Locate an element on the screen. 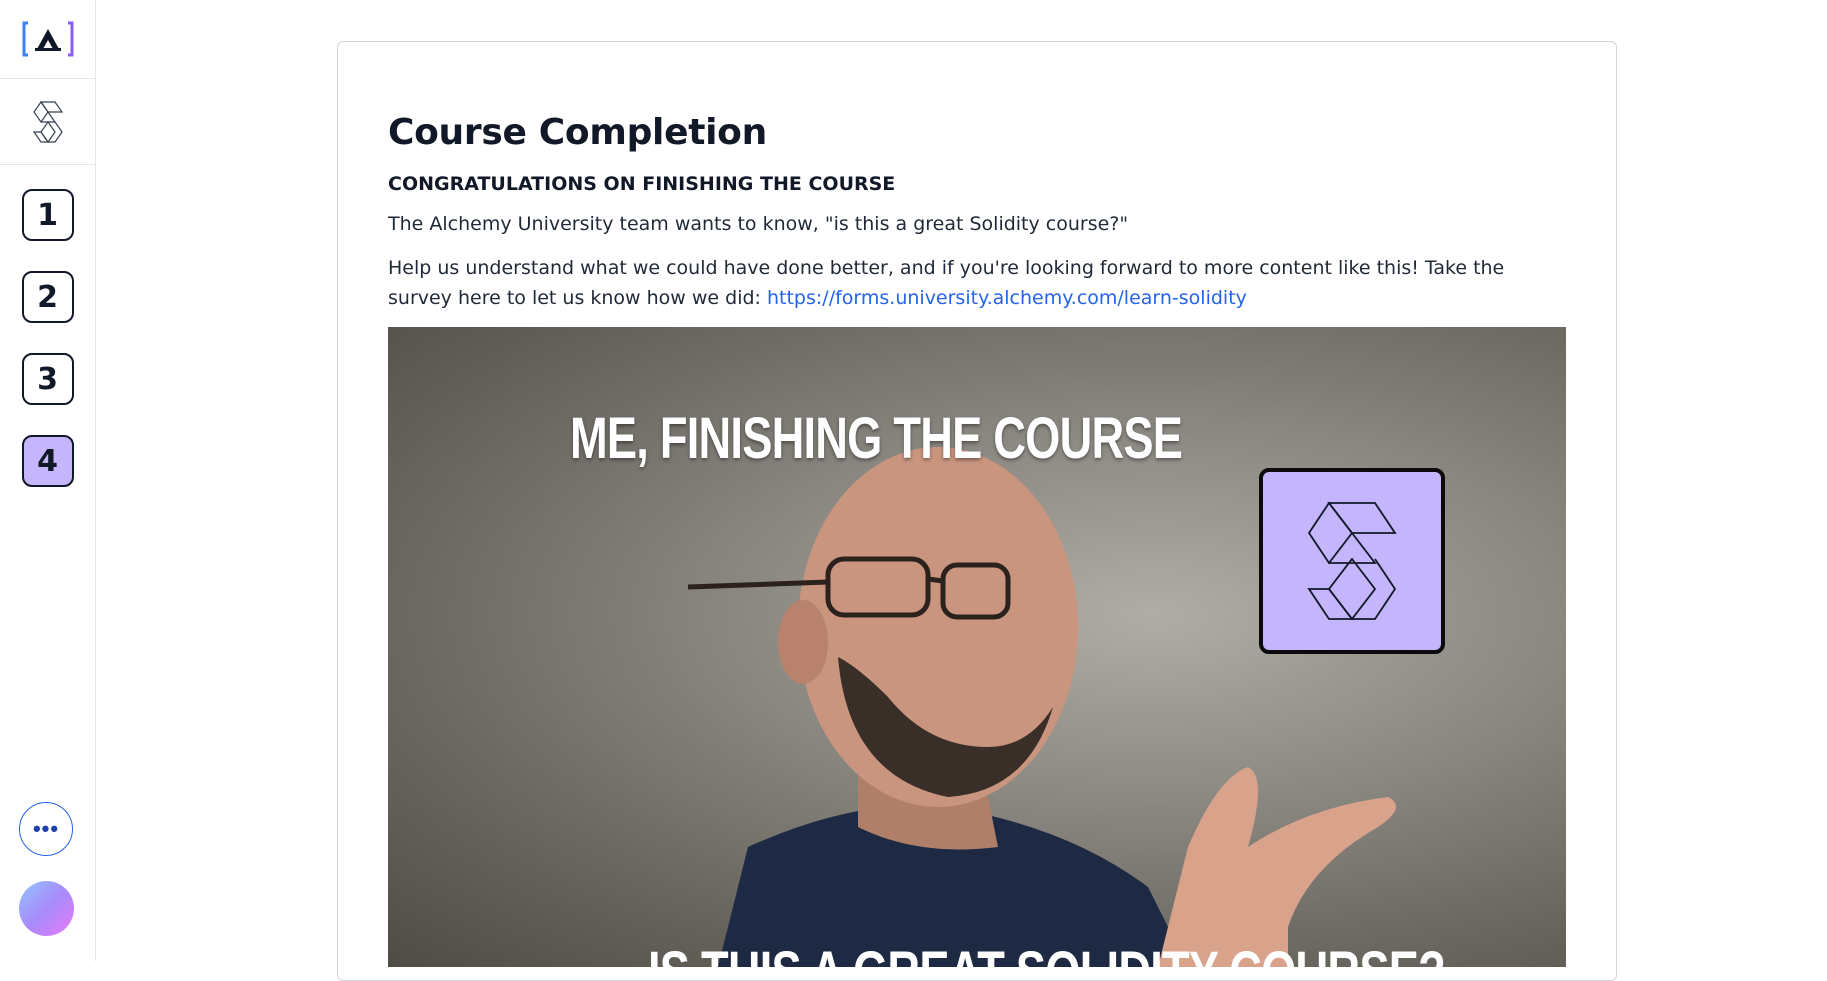  alchemy-logo is located at coordinates (47, 39).